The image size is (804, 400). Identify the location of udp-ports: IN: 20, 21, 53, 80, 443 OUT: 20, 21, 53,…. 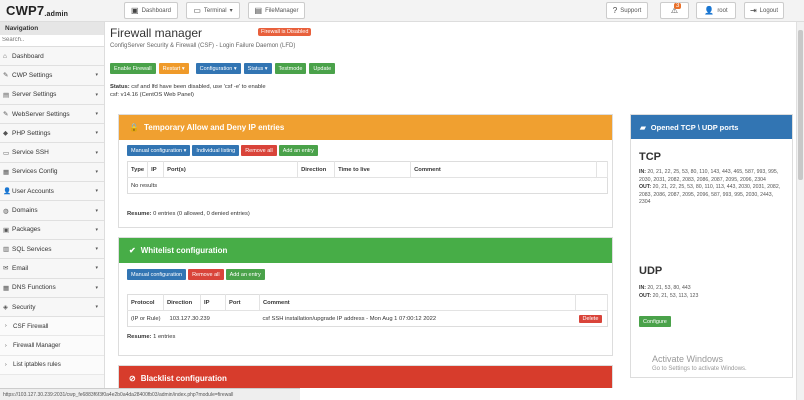
(711, 292).